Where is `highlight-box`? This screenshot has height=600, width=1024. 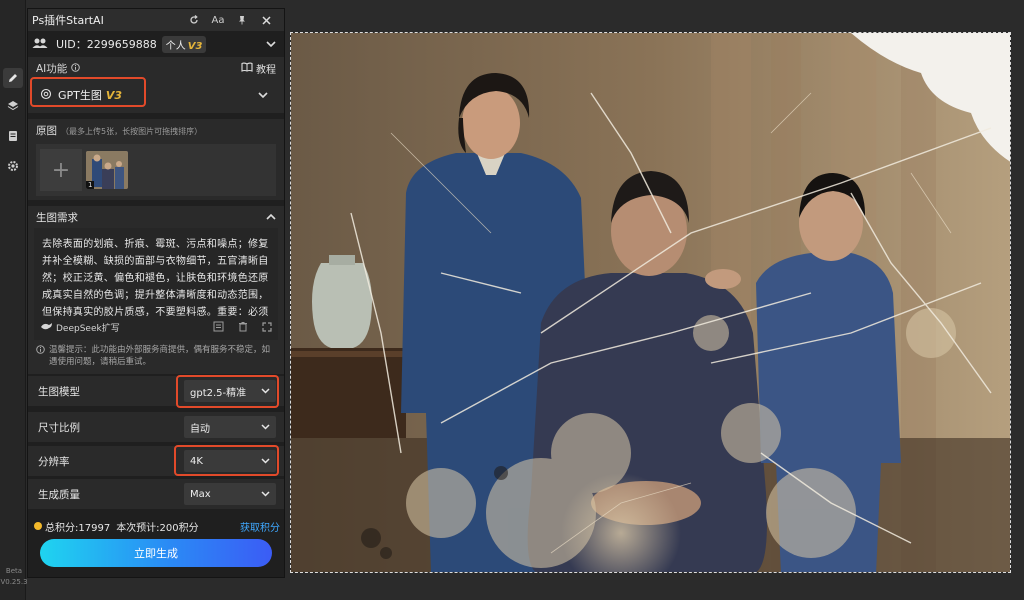
highlight-box is located at coordinates (88, 92).